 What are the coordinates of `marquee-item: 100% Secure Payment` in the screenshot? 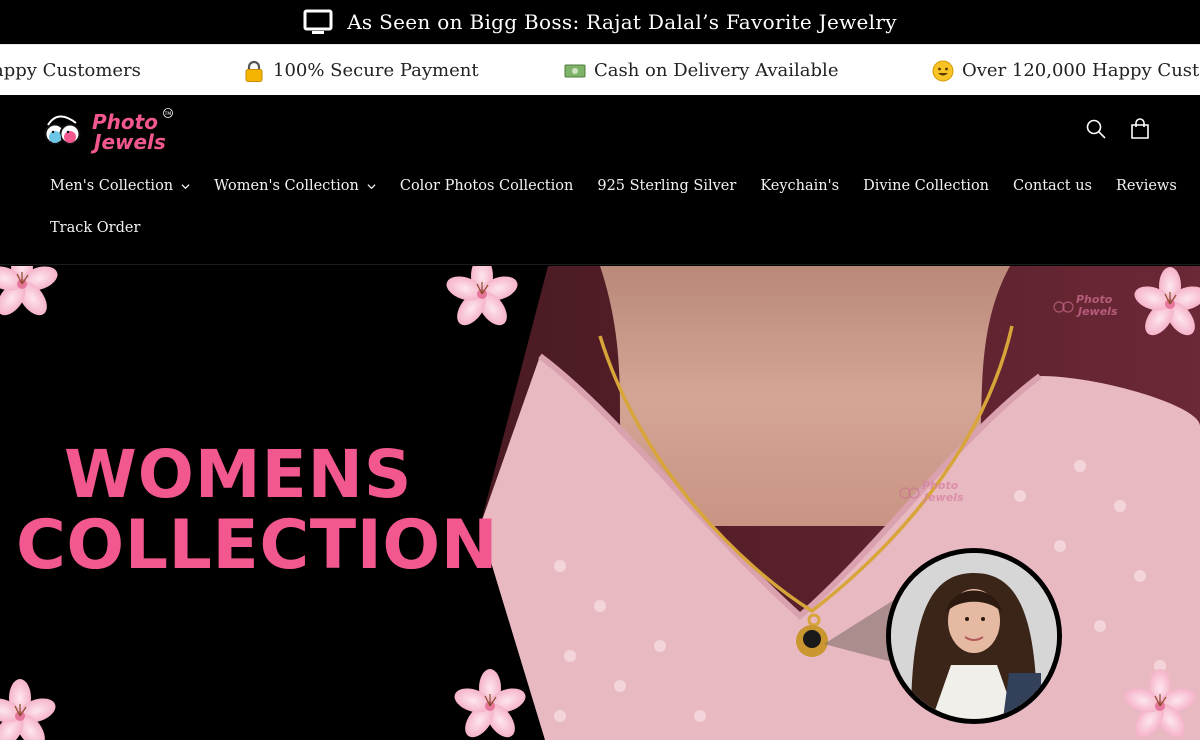 It's located at (361, 70).